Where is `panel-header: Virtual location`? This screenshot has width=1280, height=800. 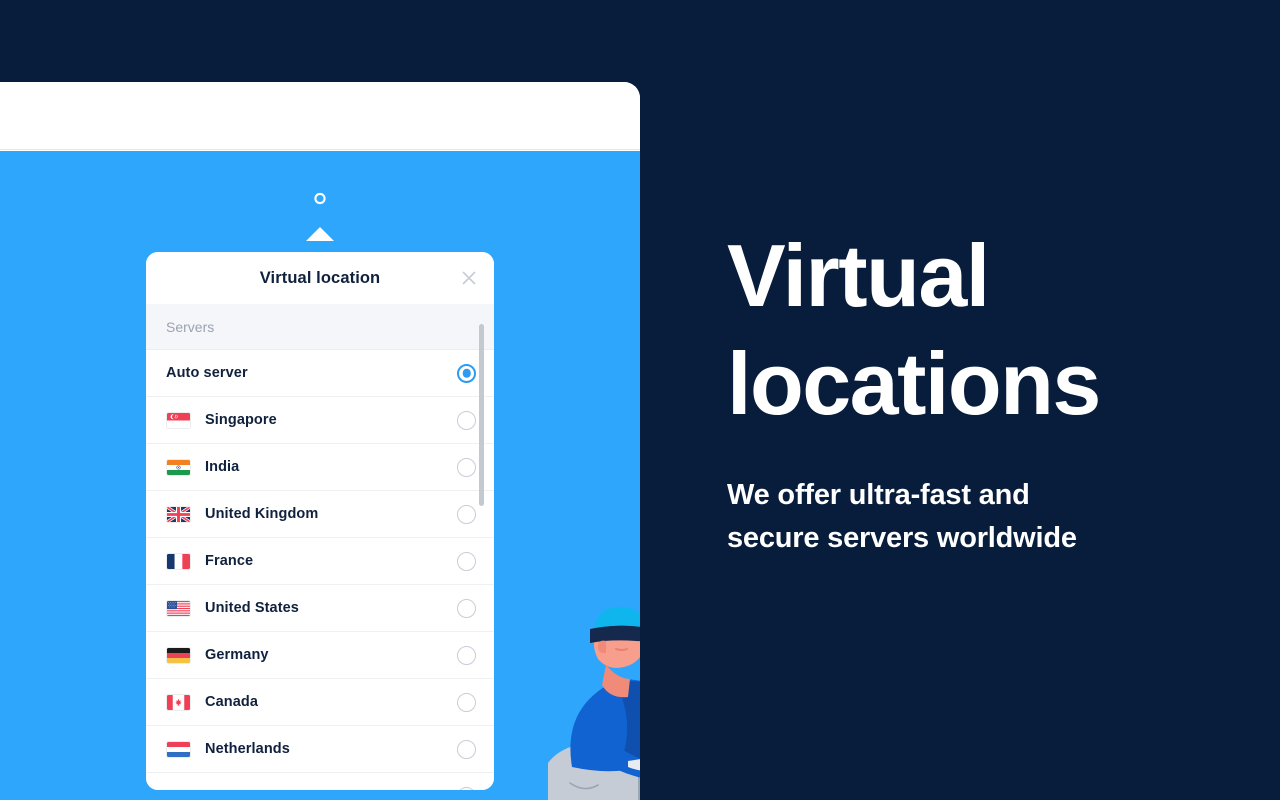 panel-header: Virtual location is located at coordinates (320, 278).